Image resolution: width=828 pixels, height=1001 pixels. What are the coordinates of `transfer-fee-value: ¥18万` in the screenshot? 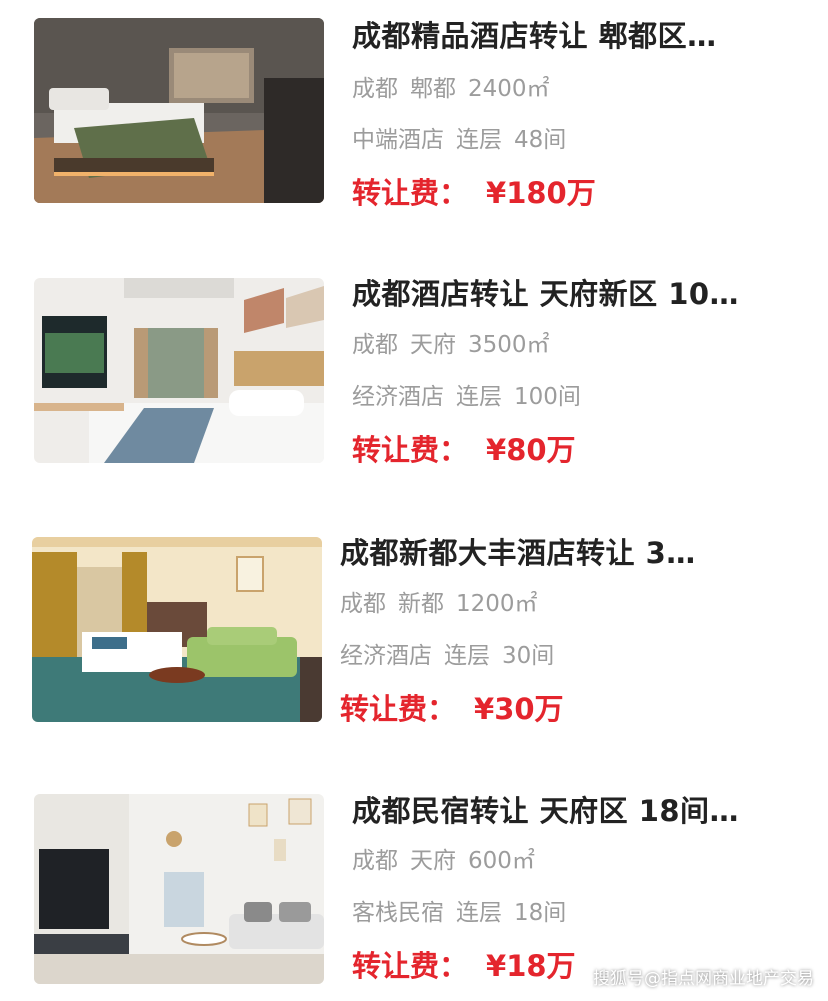 It's located at (531, 966).